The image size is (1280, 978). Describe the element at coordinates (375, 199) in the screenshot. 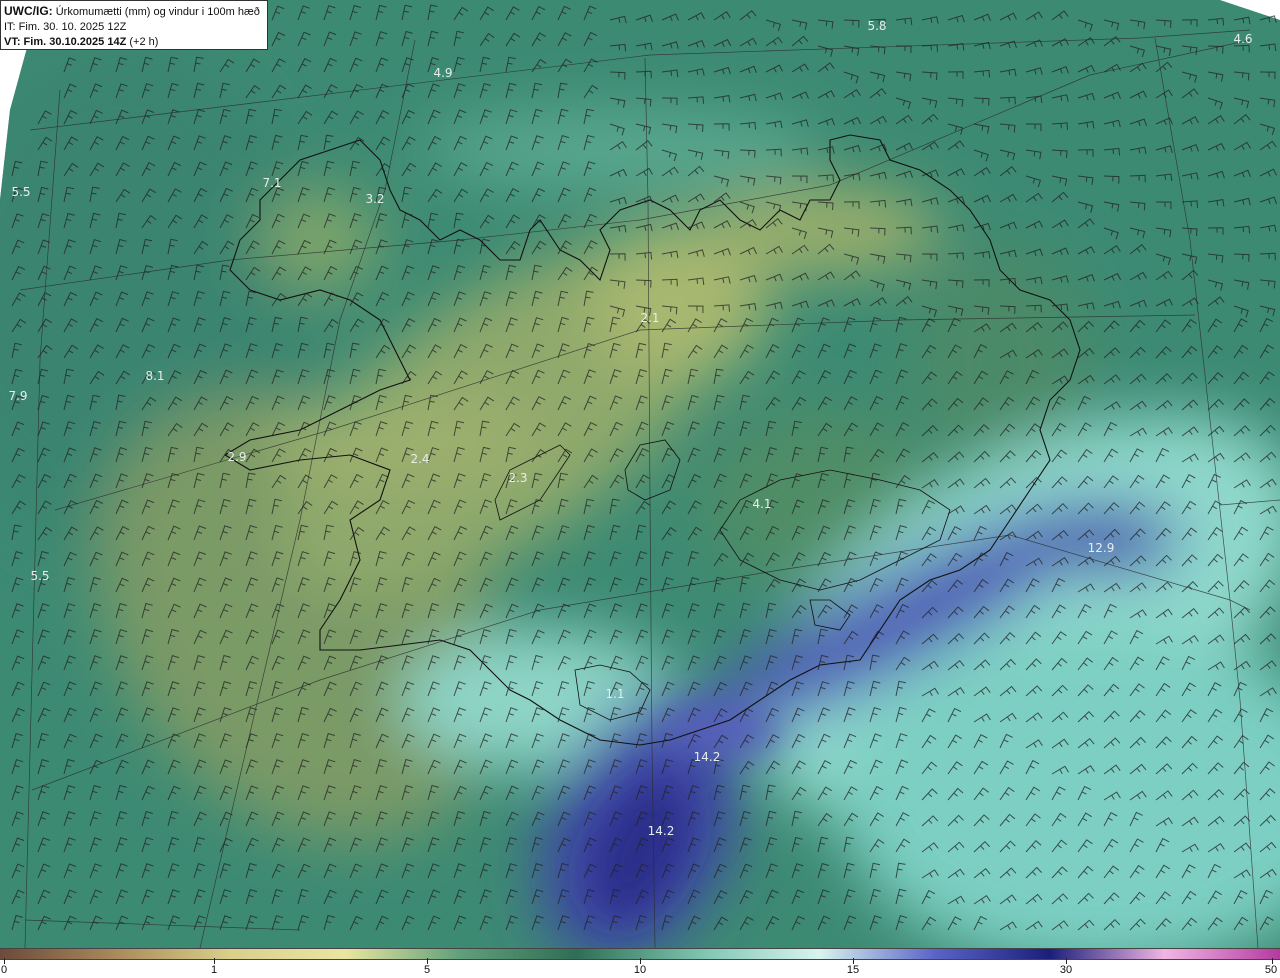

I see `value-label: 3.2` at that location.